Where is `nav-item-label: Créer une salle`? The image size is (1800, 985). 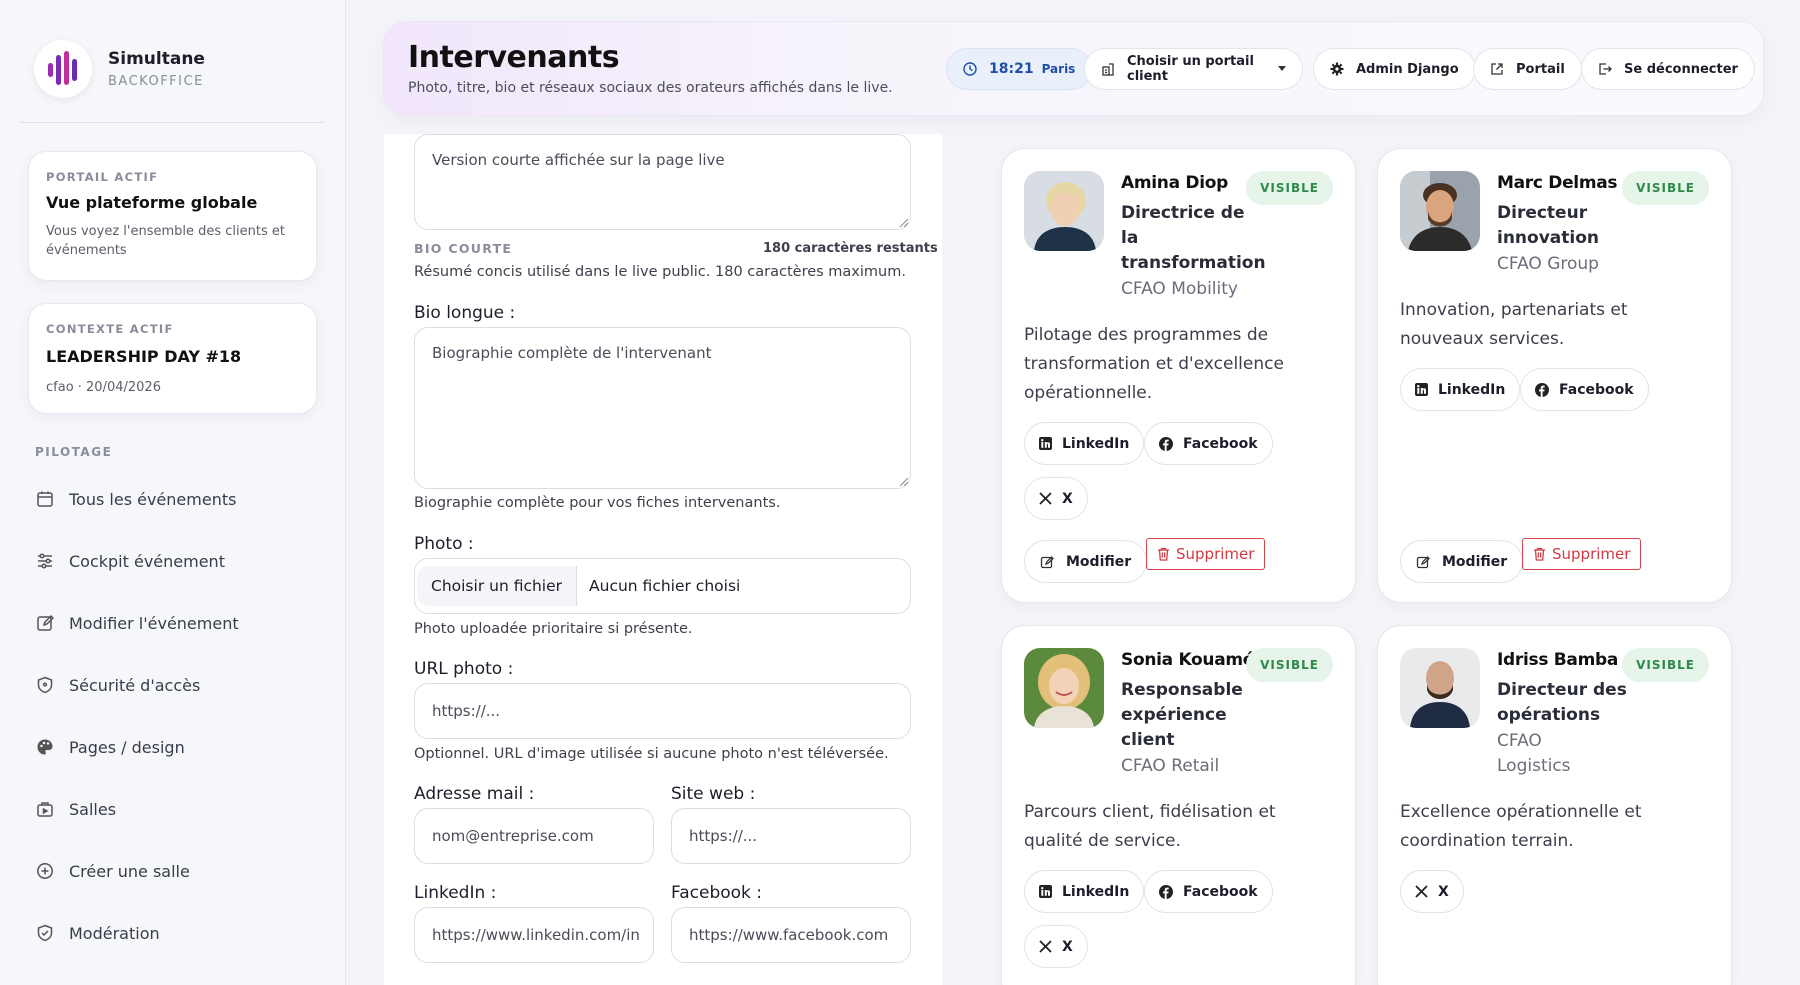 nav-item-label: Créer une salle is located at coordinates (129, 871).